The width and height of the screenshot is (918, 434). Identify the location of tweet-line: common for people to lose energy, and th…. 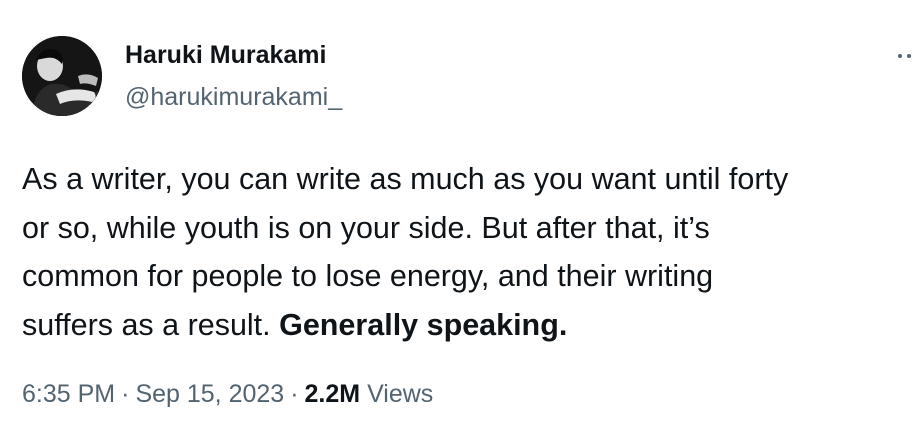
(368, 276).